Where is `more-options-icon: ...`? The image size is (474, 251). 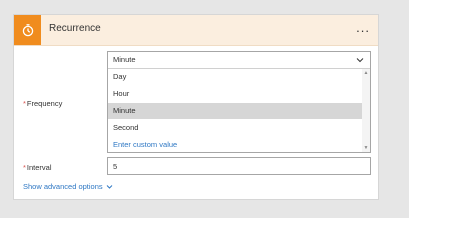 more-options-icon: ... is located at coordinates (363, 28).